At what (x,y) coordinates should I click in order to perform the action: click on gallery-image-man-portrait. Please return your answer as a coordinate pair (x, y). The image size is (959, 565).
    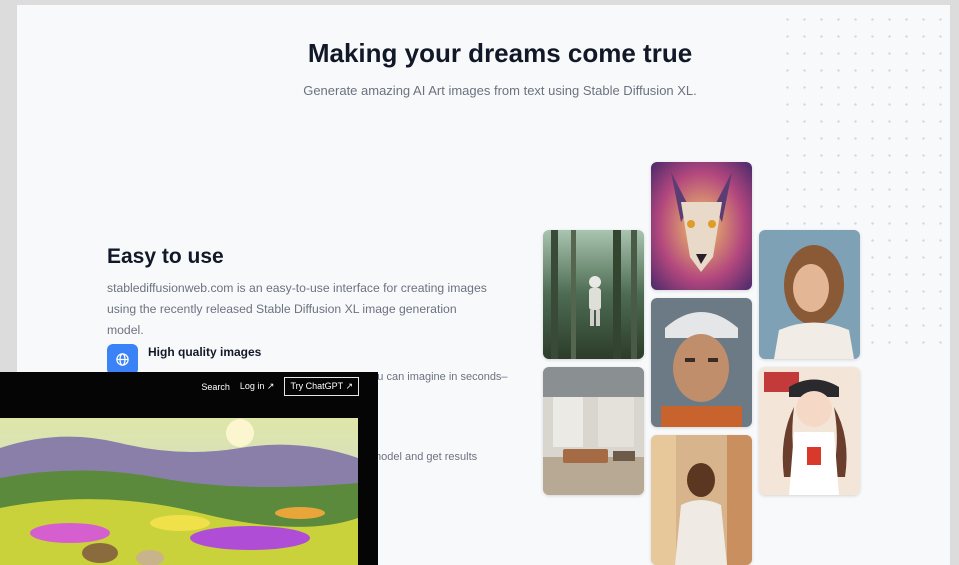
    Looking at the image, I should click on (701, 362).